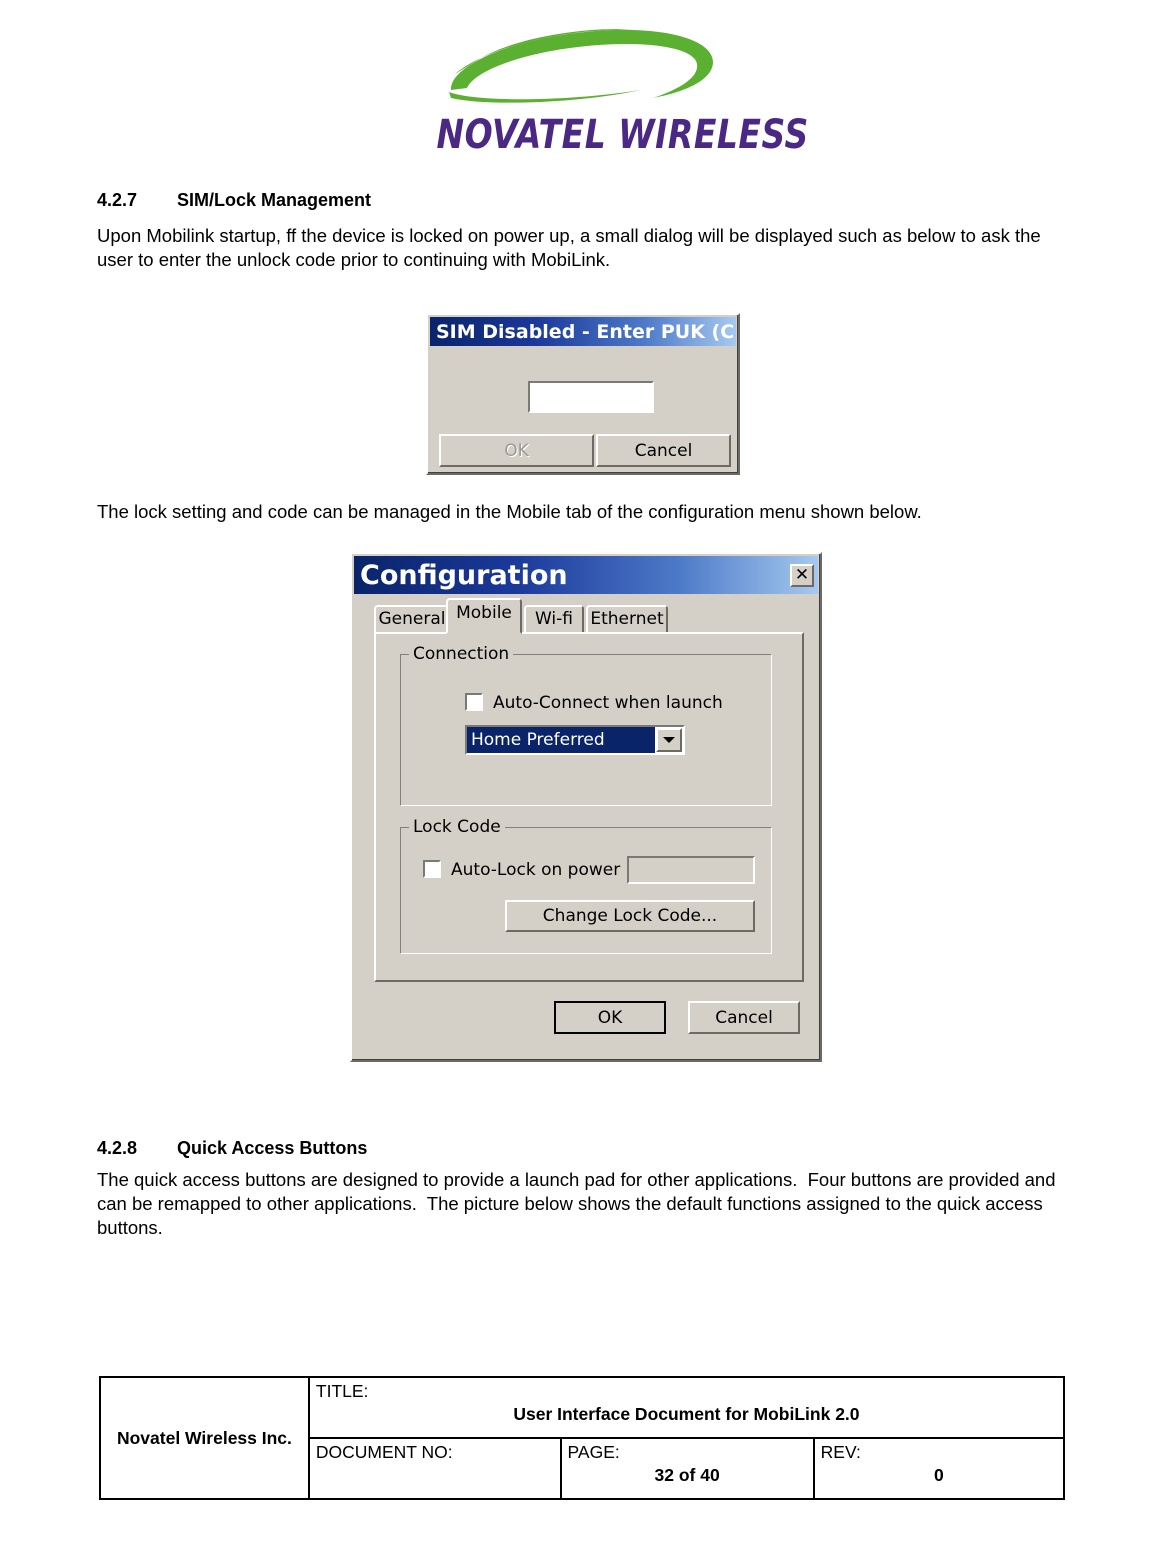  I want to click on tab-mobile: Mobile, so click(484, 616).